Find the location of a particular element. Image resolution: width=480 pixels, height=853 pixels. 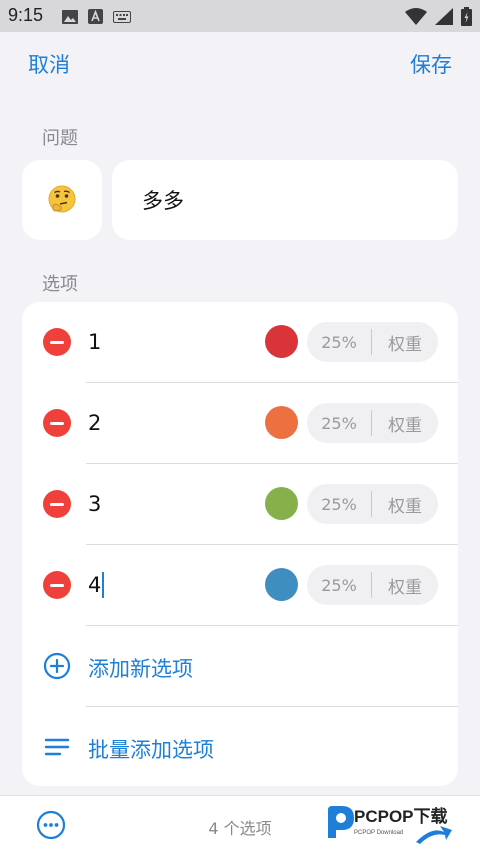

question-text: 多多 is located at coordinates (163, 201).